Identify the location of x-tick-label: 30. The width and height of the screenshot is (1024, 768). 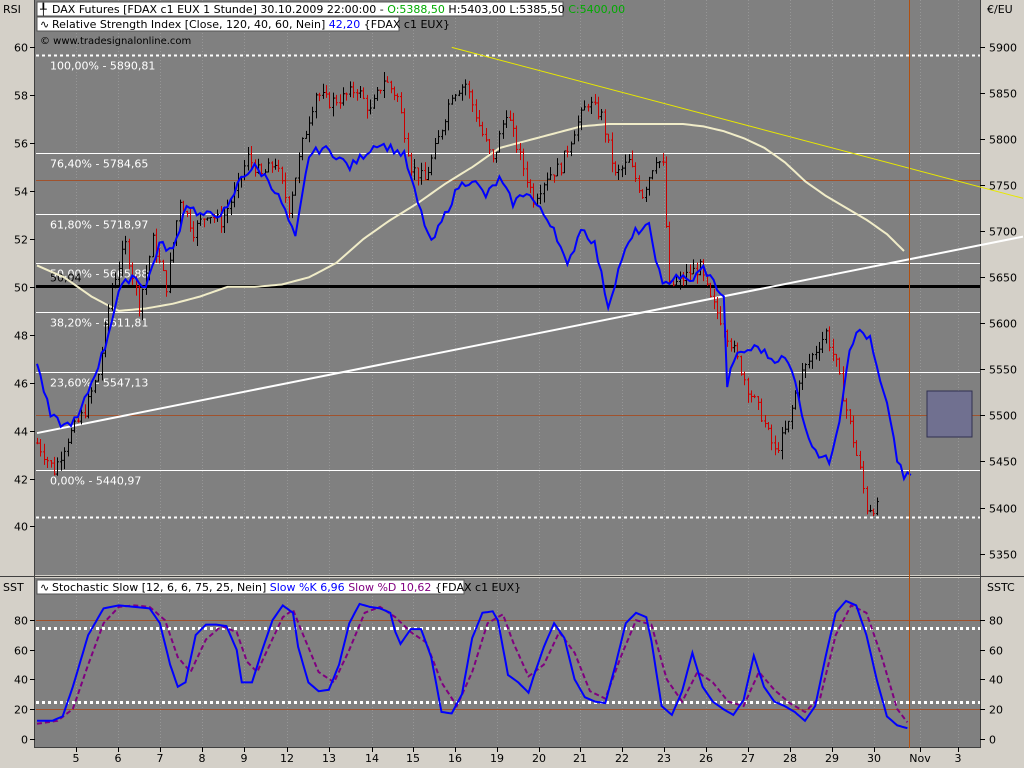
(874, 758).